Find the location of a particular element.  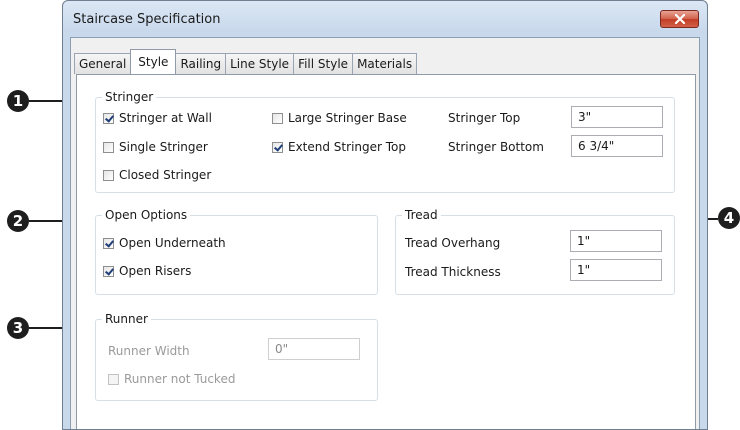

extend-stringer-top-checkbox: Extend Stringer Top is located at coordinates (339, 147).